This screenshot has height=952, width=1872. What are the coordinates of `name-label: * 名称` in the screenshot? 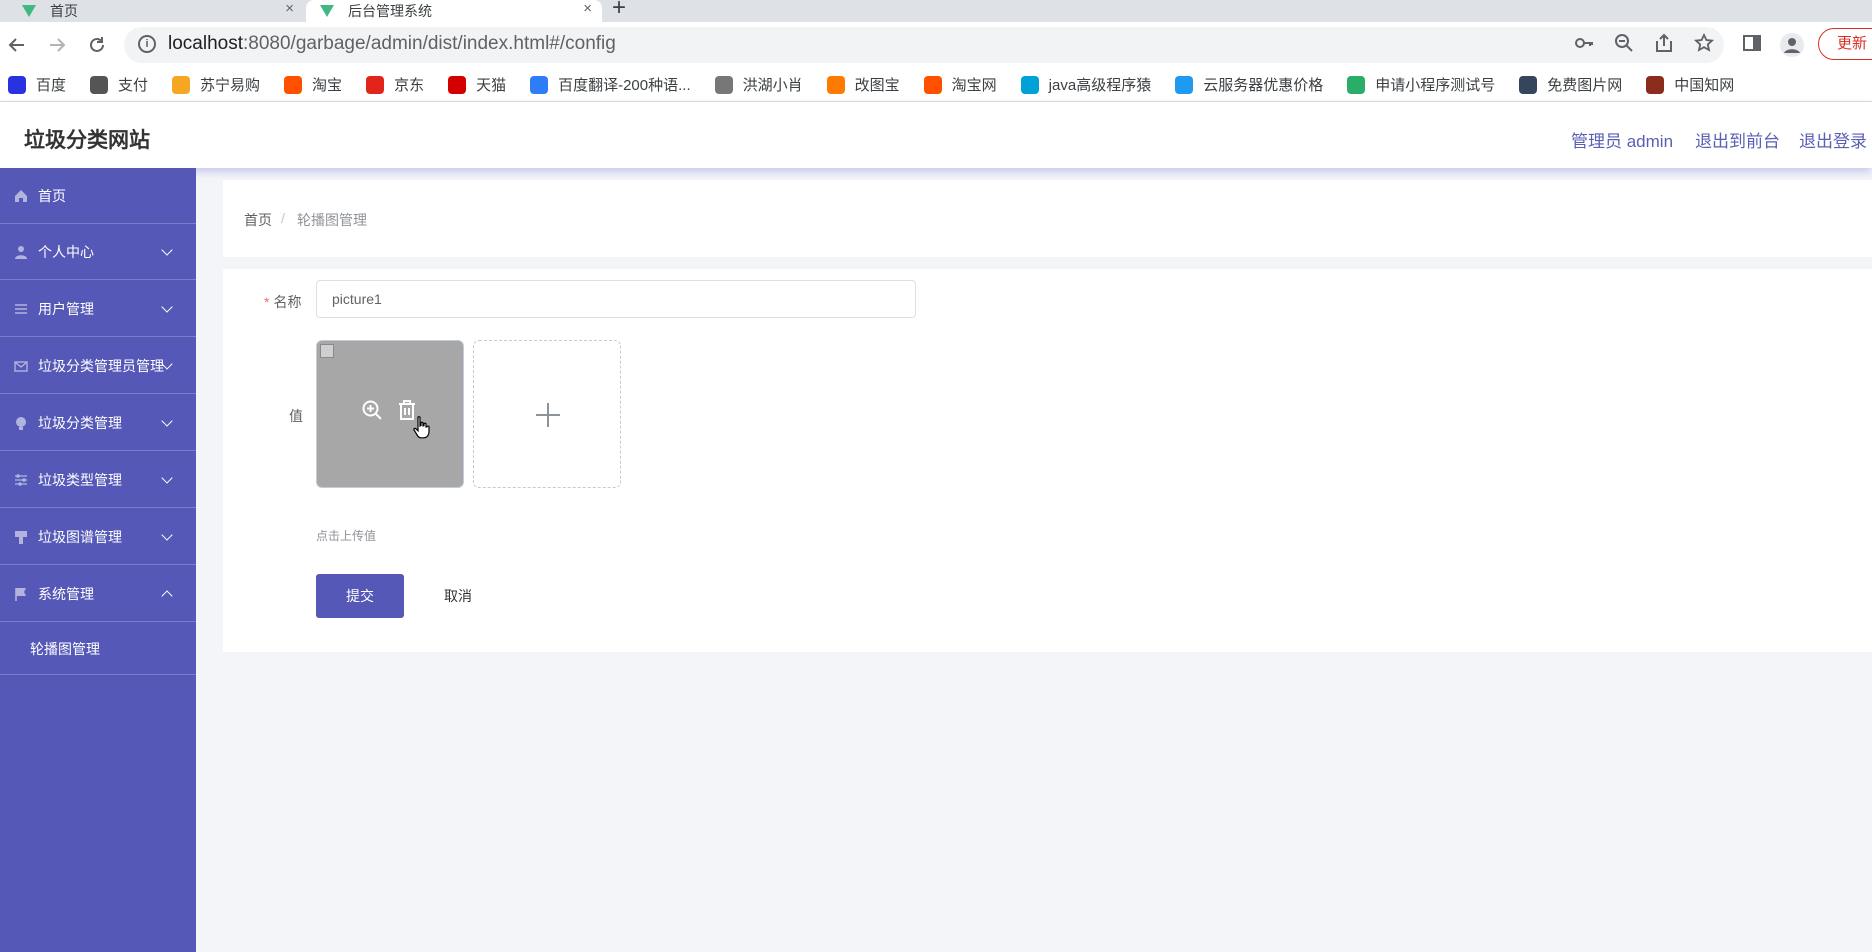 It's located at (282, 302).